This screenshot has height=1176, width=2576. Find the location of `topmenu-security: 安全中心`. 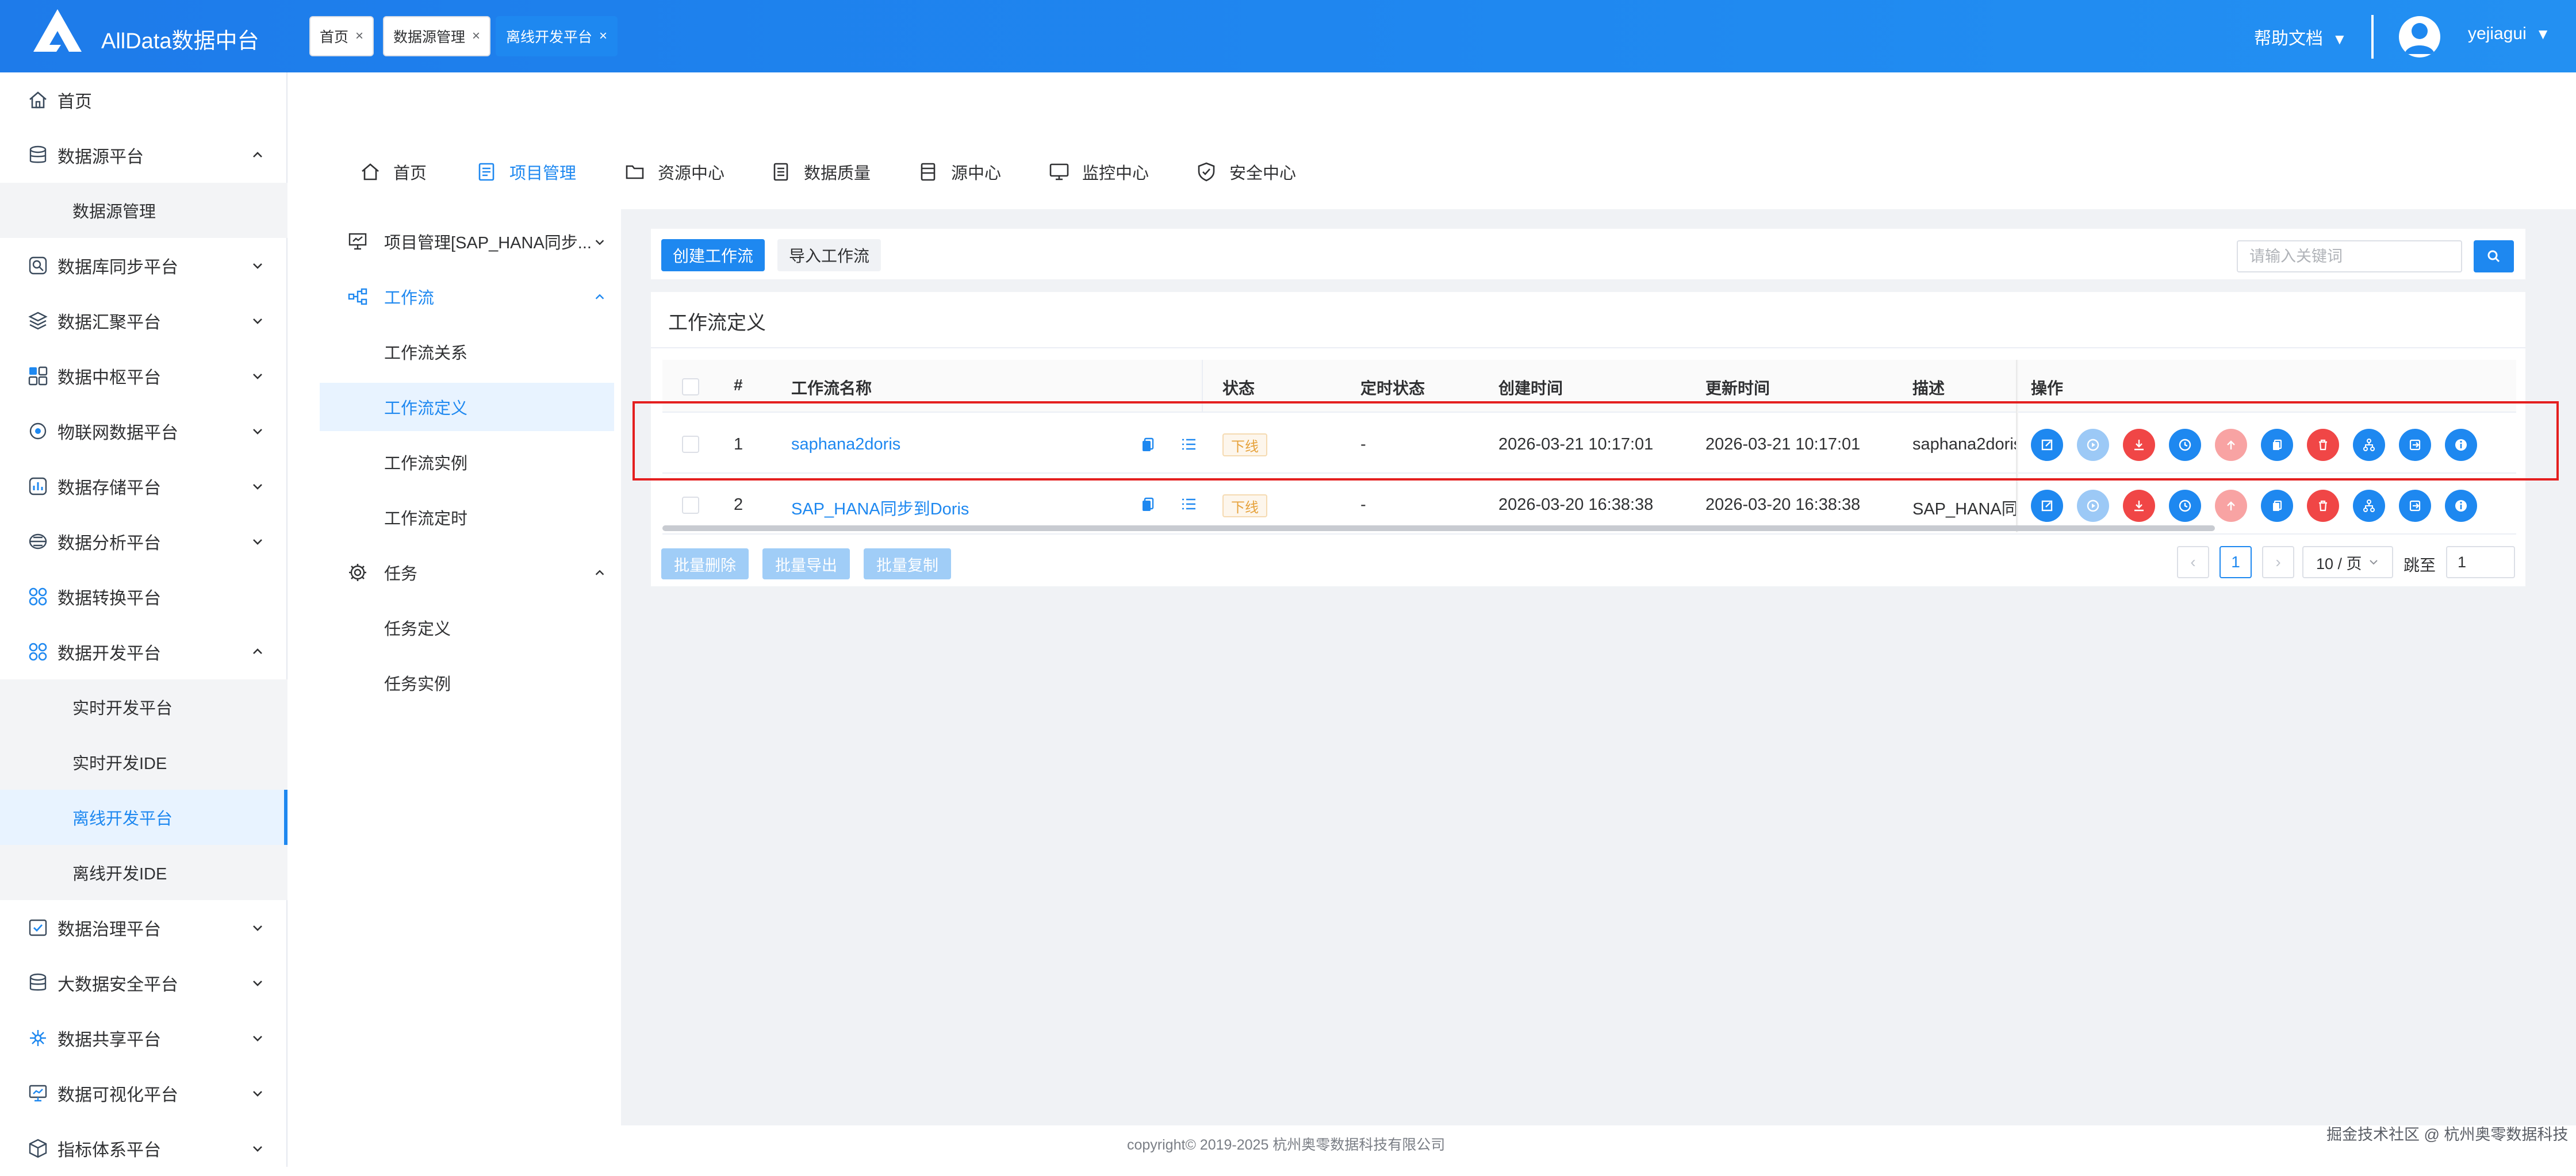

topmenu-security: 安全中心 is located at coordinates (1246, 172).